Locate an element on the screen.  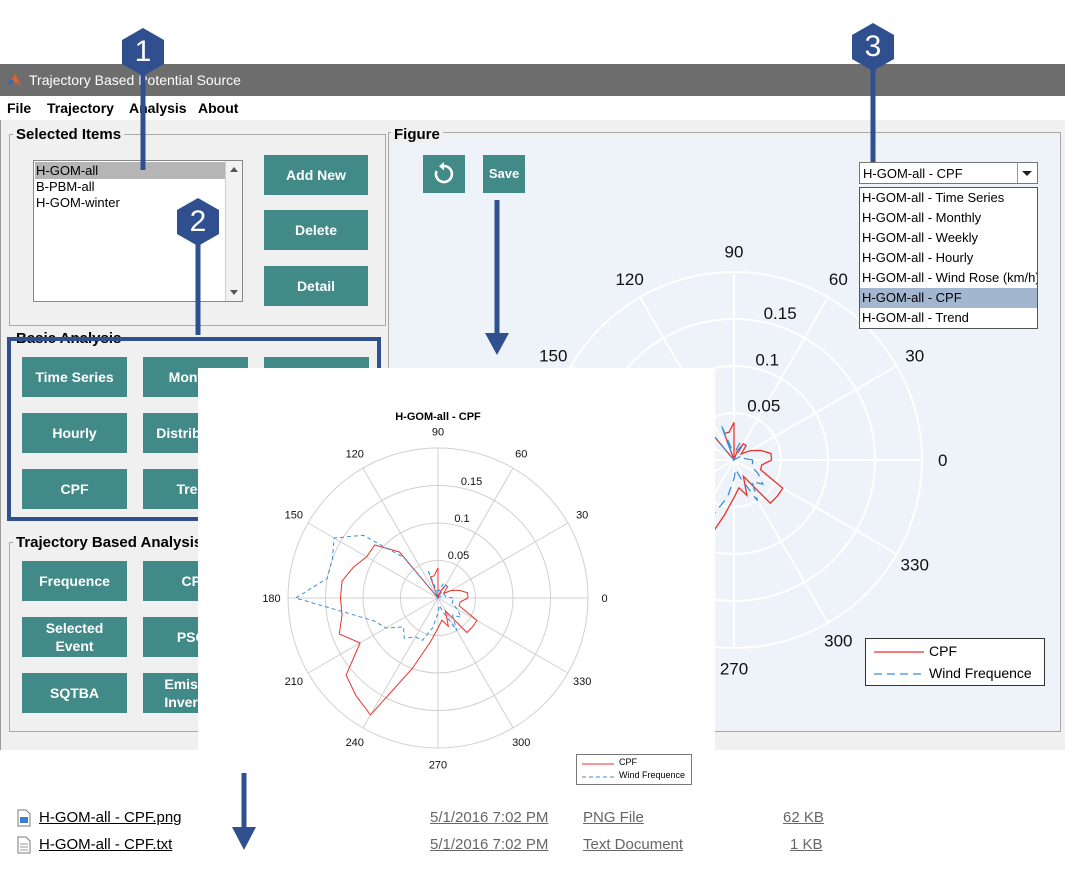
list-scrollbar is located at coordinates (233, 231).